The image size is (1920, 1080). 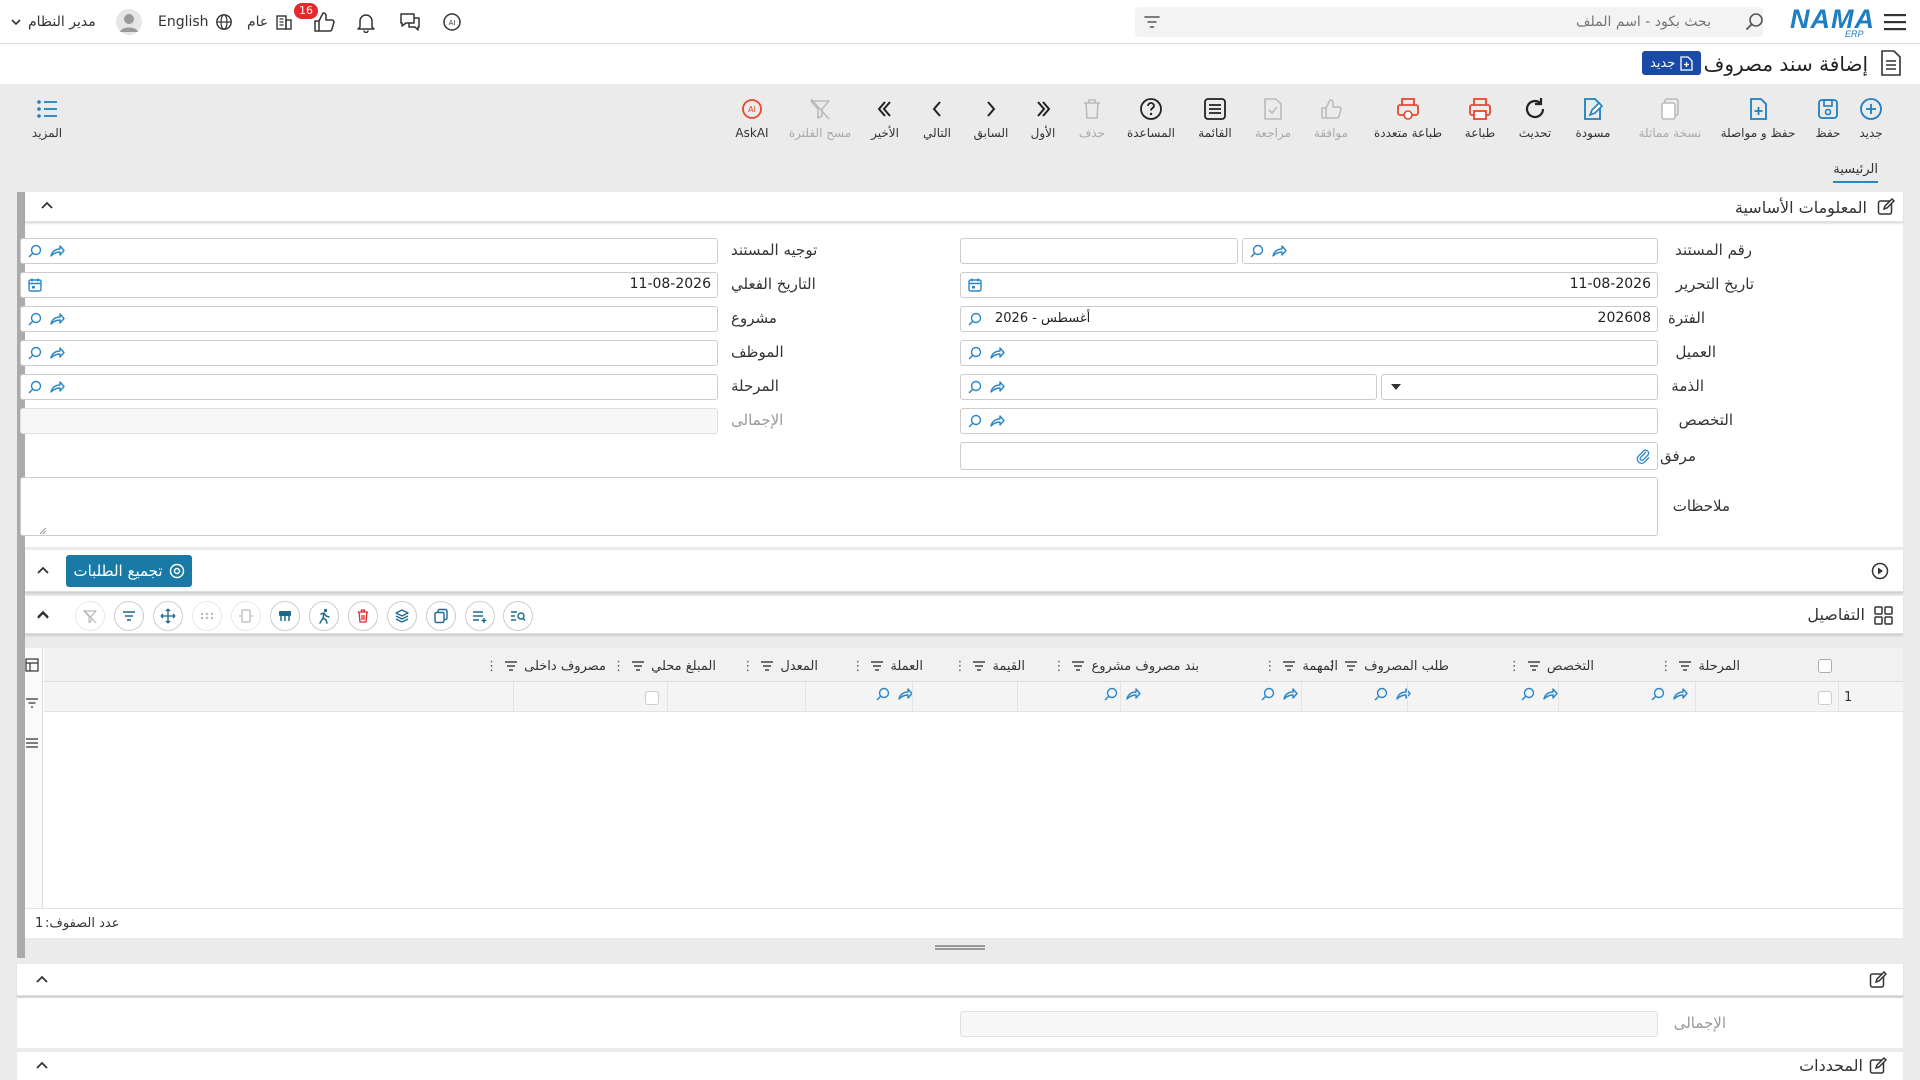 I want to click on print-button: طباعة, so click(x=1480, y=118).